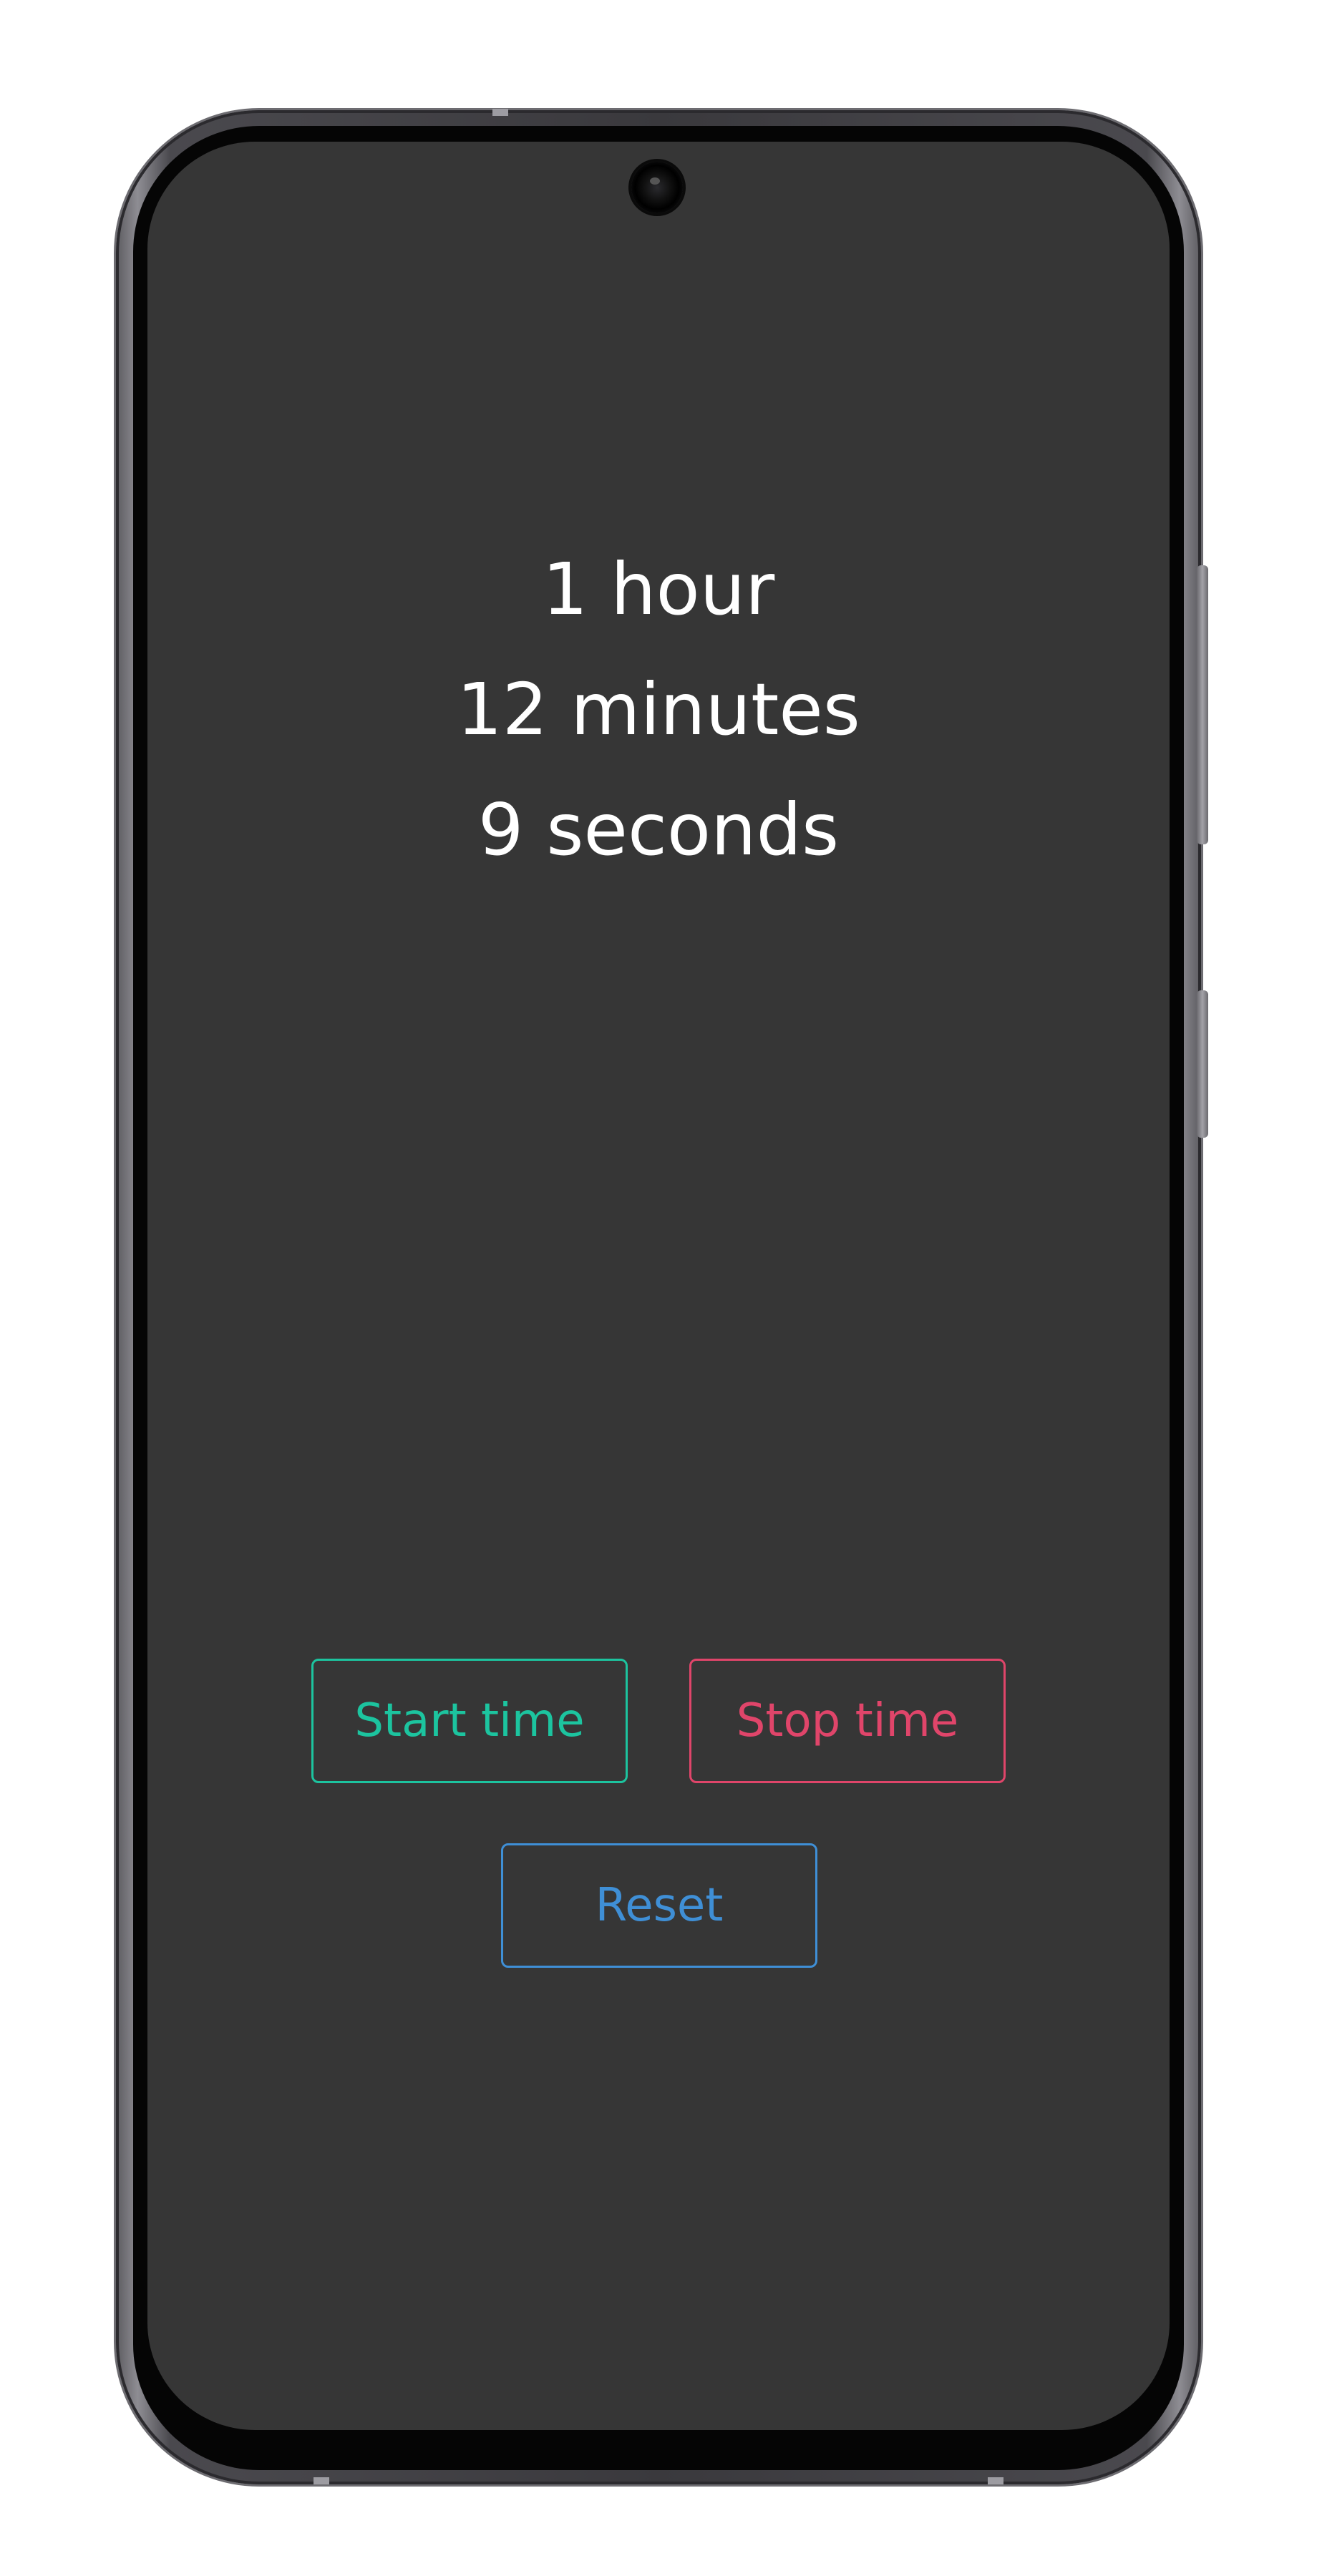  I want to click on start-time-button: Start time, so click(469, 1721).